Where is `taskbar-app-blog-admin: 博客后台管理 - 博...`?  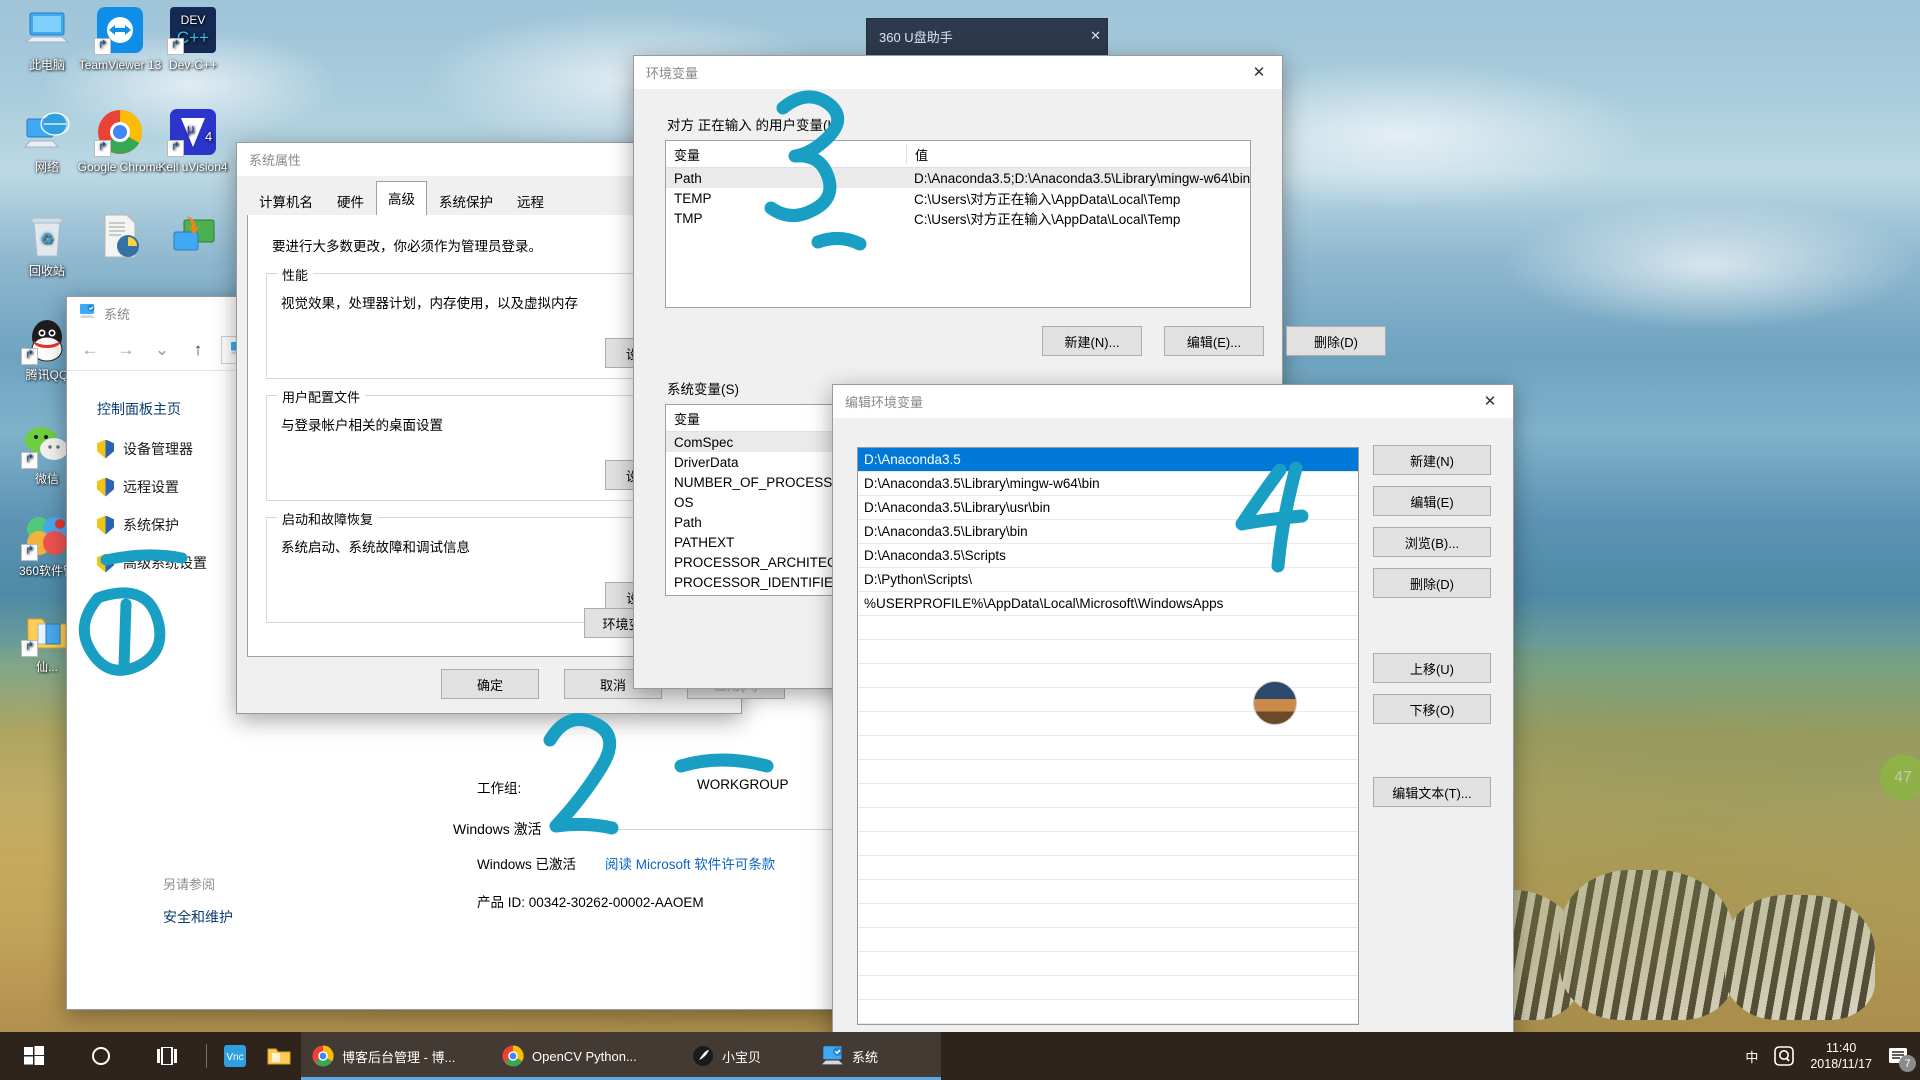 taskbar-app-blog-admin: 博客后台管理 - 博... is located at coordinates (396, 1056).